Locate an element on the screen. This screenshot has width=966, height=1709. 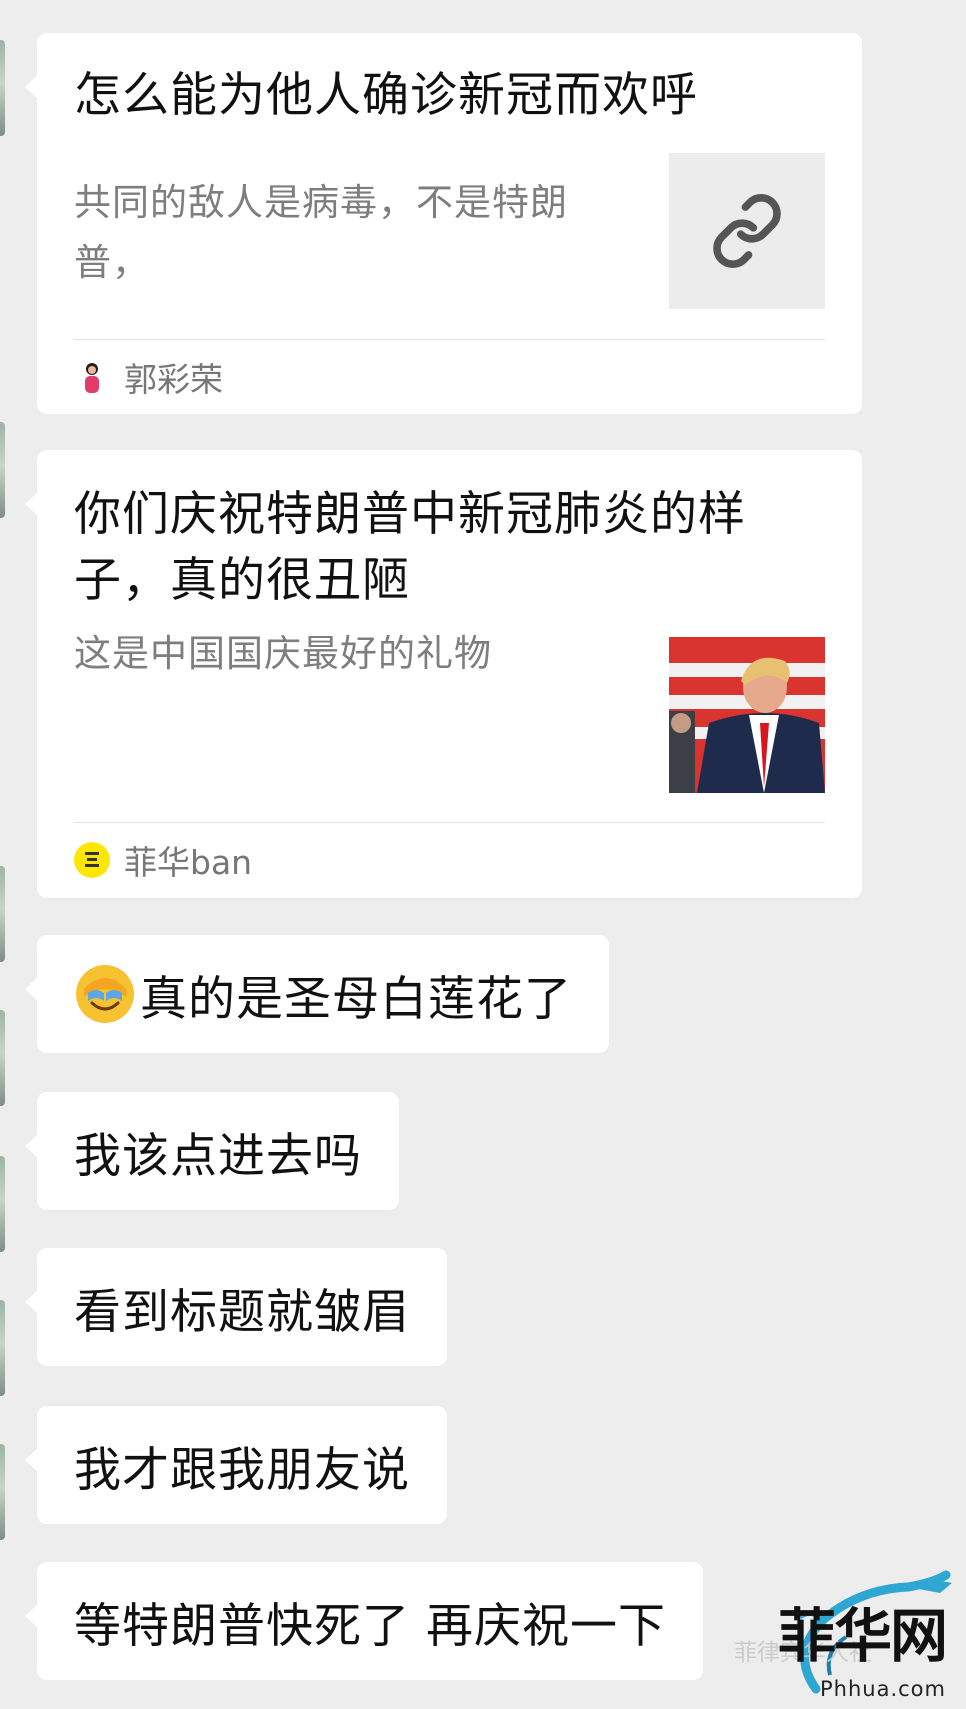
link-card-title: 怎么能为他人确诊新冠而欢呼 is located at coordinates (386, 95).